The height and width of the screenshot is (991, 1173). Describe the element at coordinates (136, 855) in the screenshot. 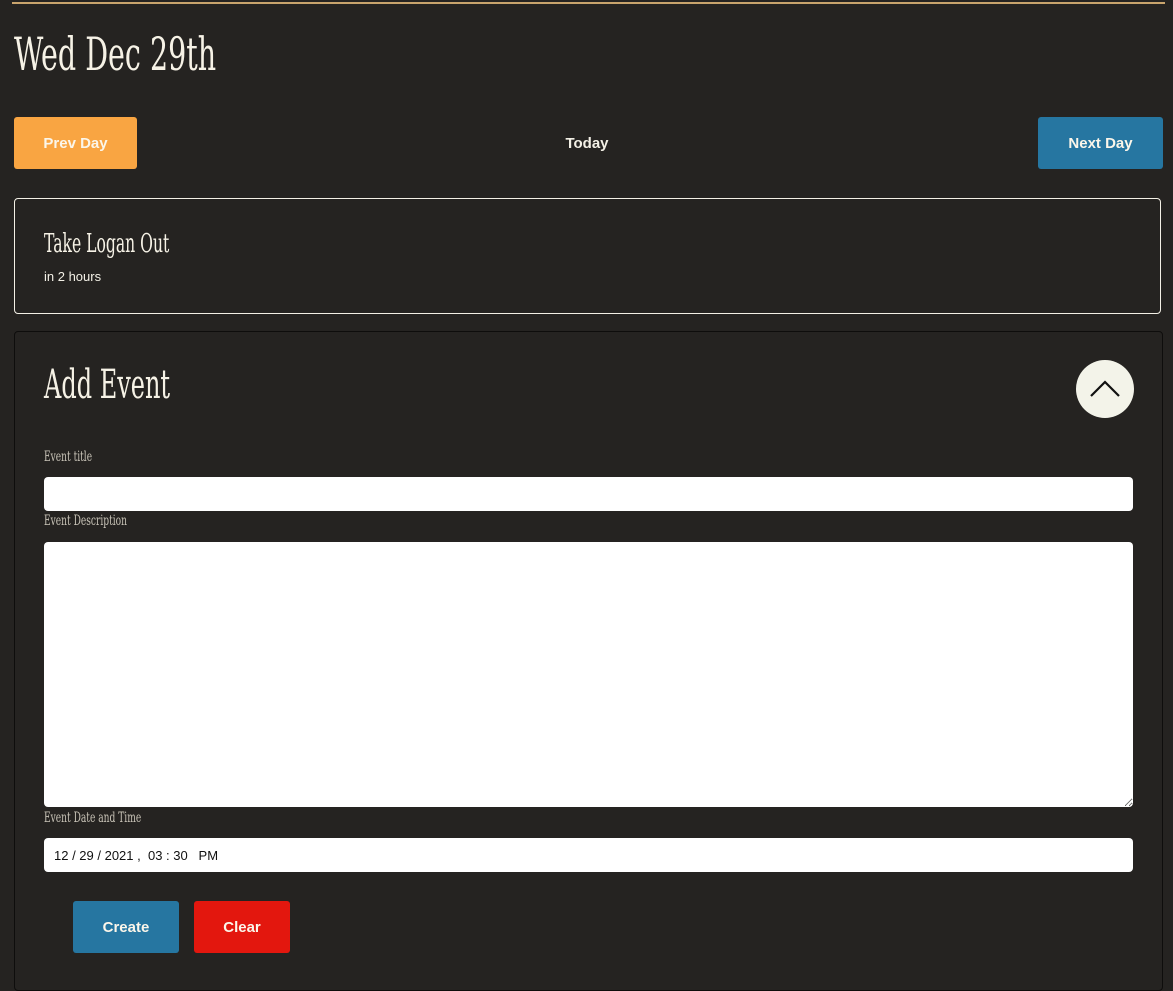

I see `event-datetime-value: 12 / 29 / 2021 , 03 : 30 PM` at that location.